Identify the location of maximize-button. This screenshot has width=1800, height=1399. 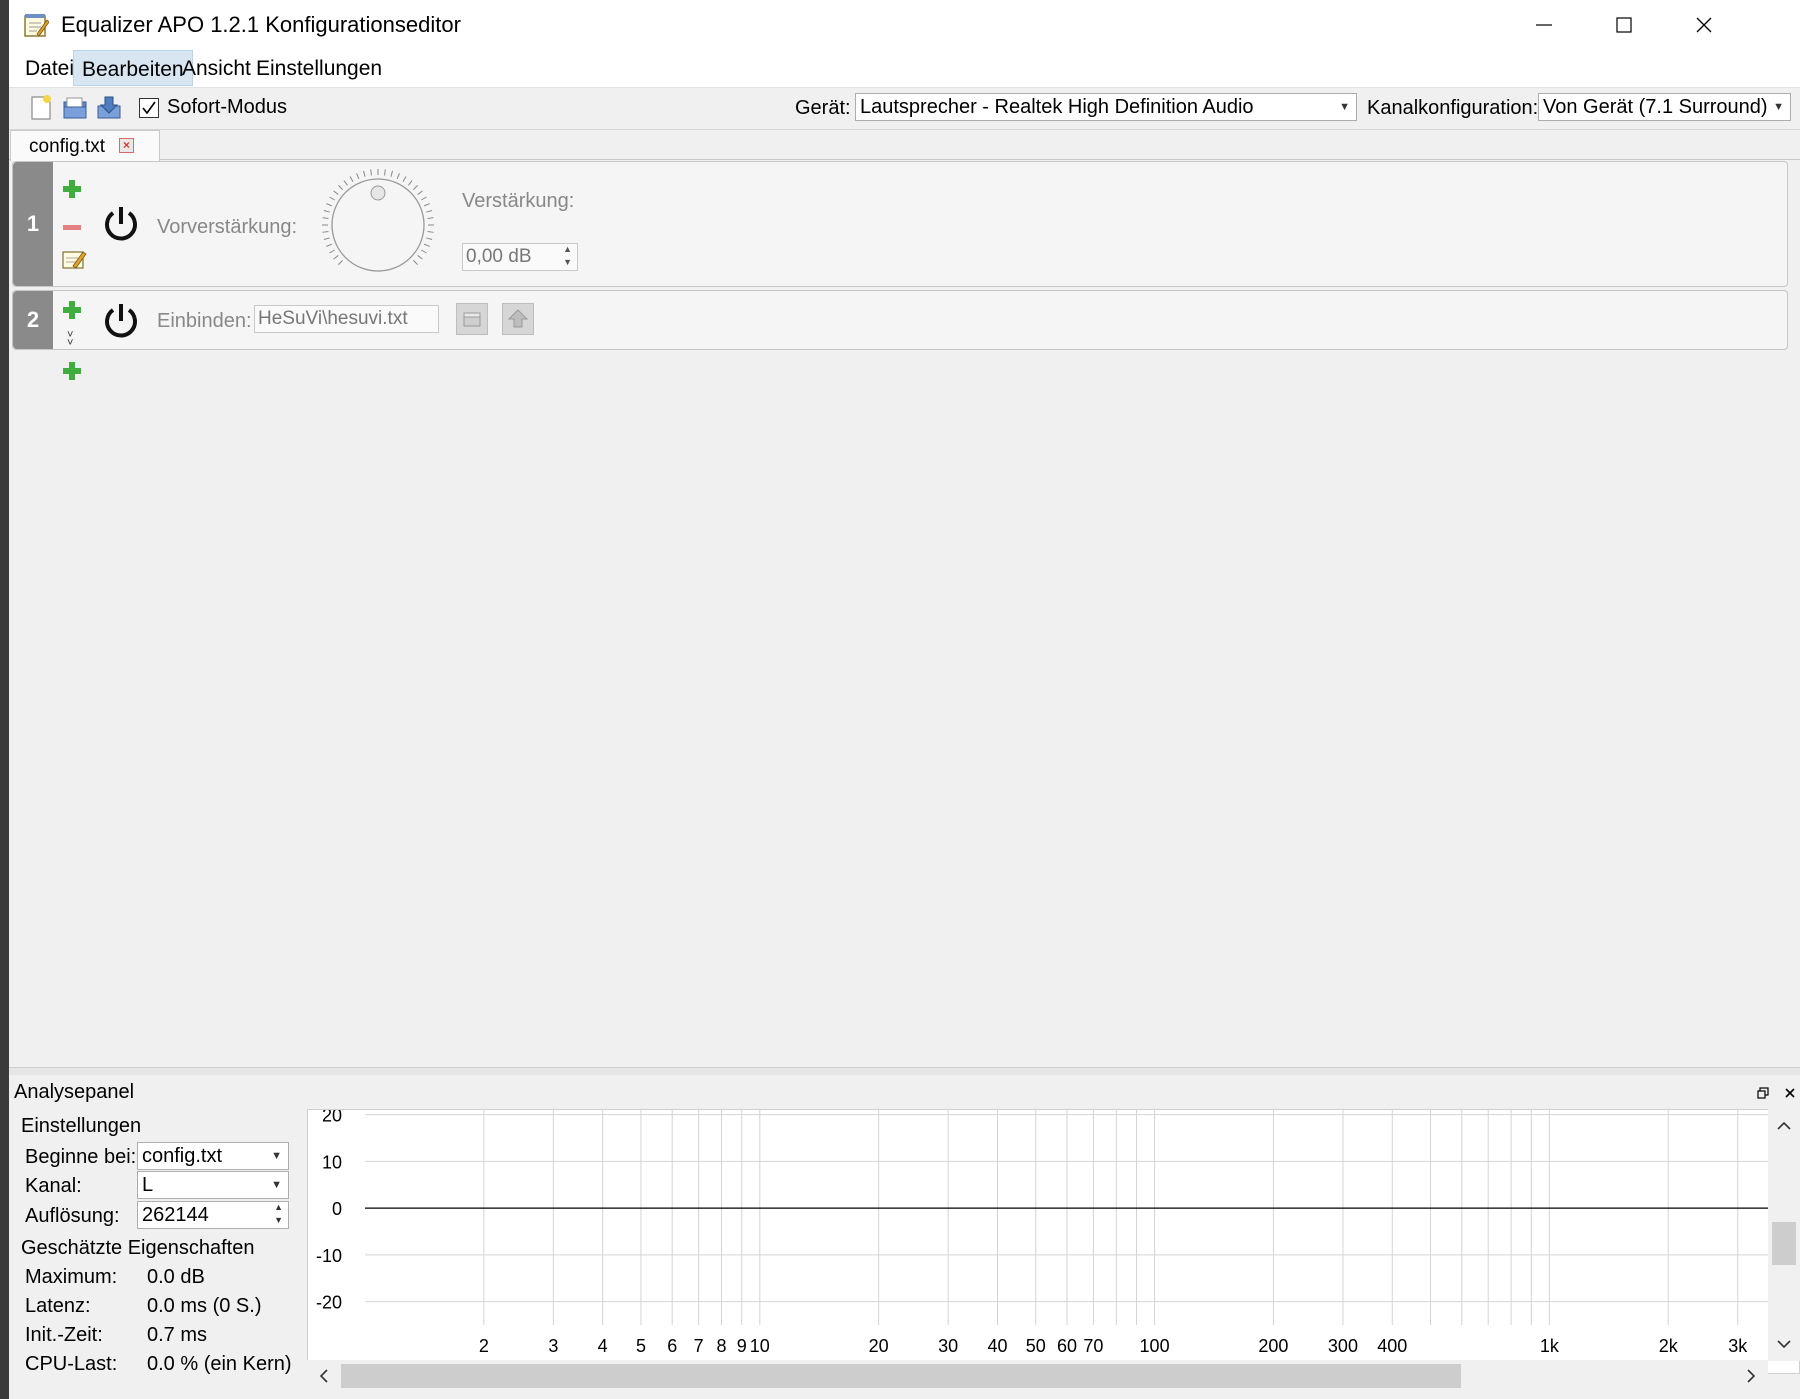
(1624, 25).